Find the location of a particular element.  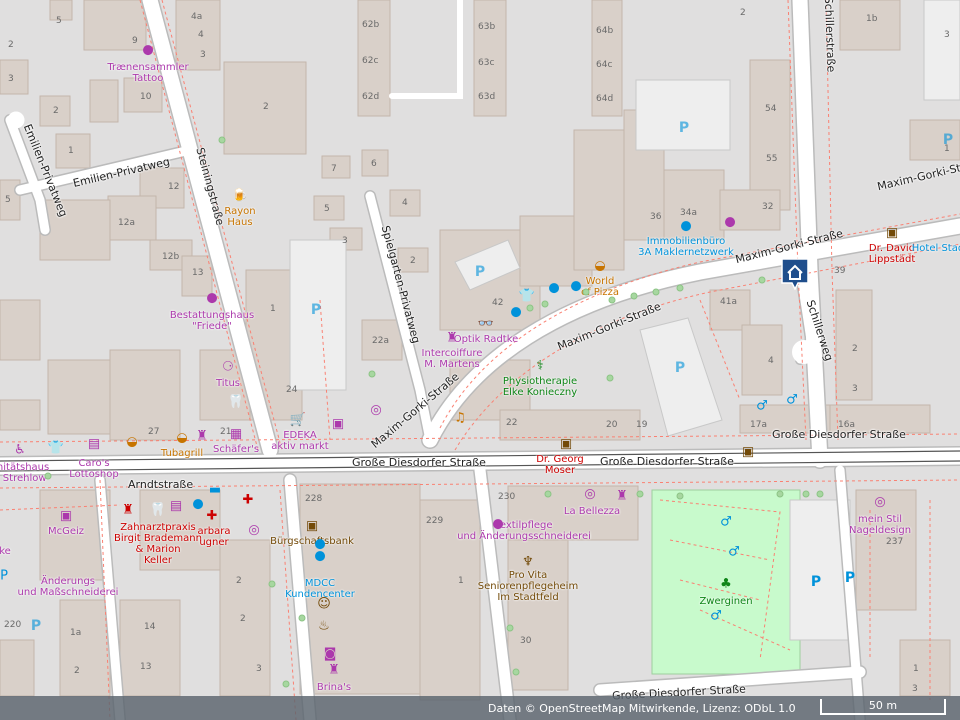

physiotherapy-icon: ⚕ is located at coordinates (540, 366).